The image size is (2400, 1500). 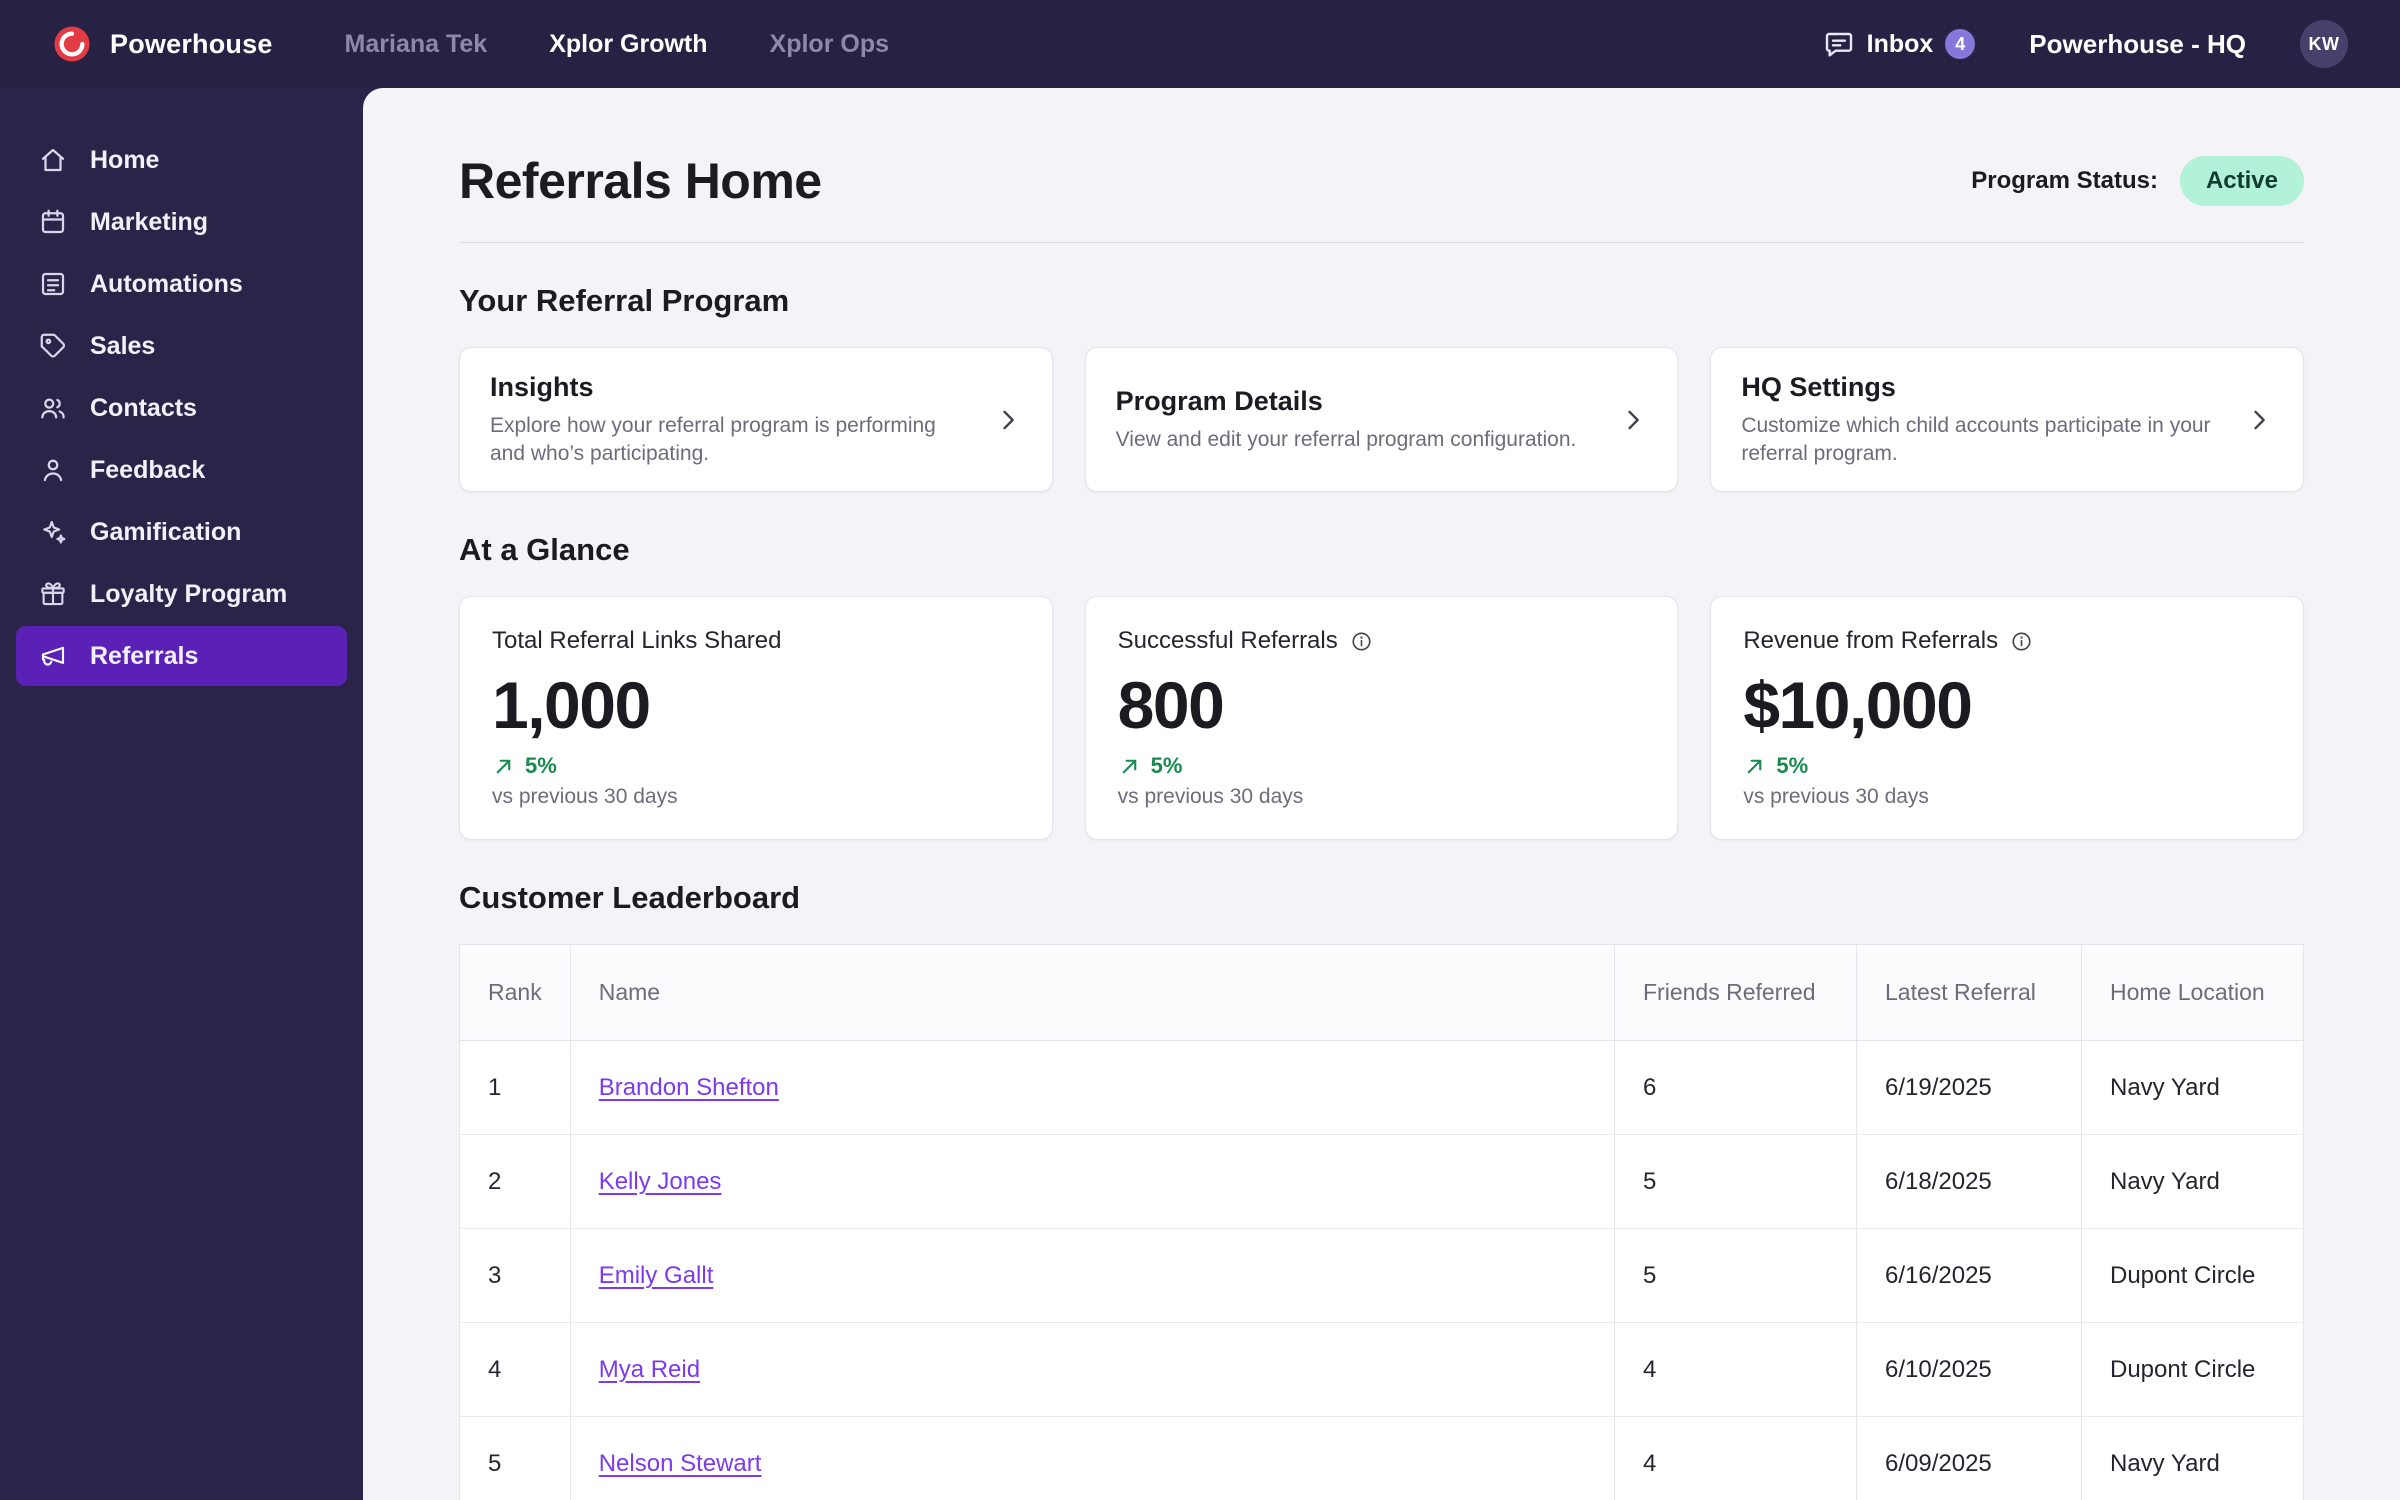 I want to click on users-icon, so click(x=53, y=408).